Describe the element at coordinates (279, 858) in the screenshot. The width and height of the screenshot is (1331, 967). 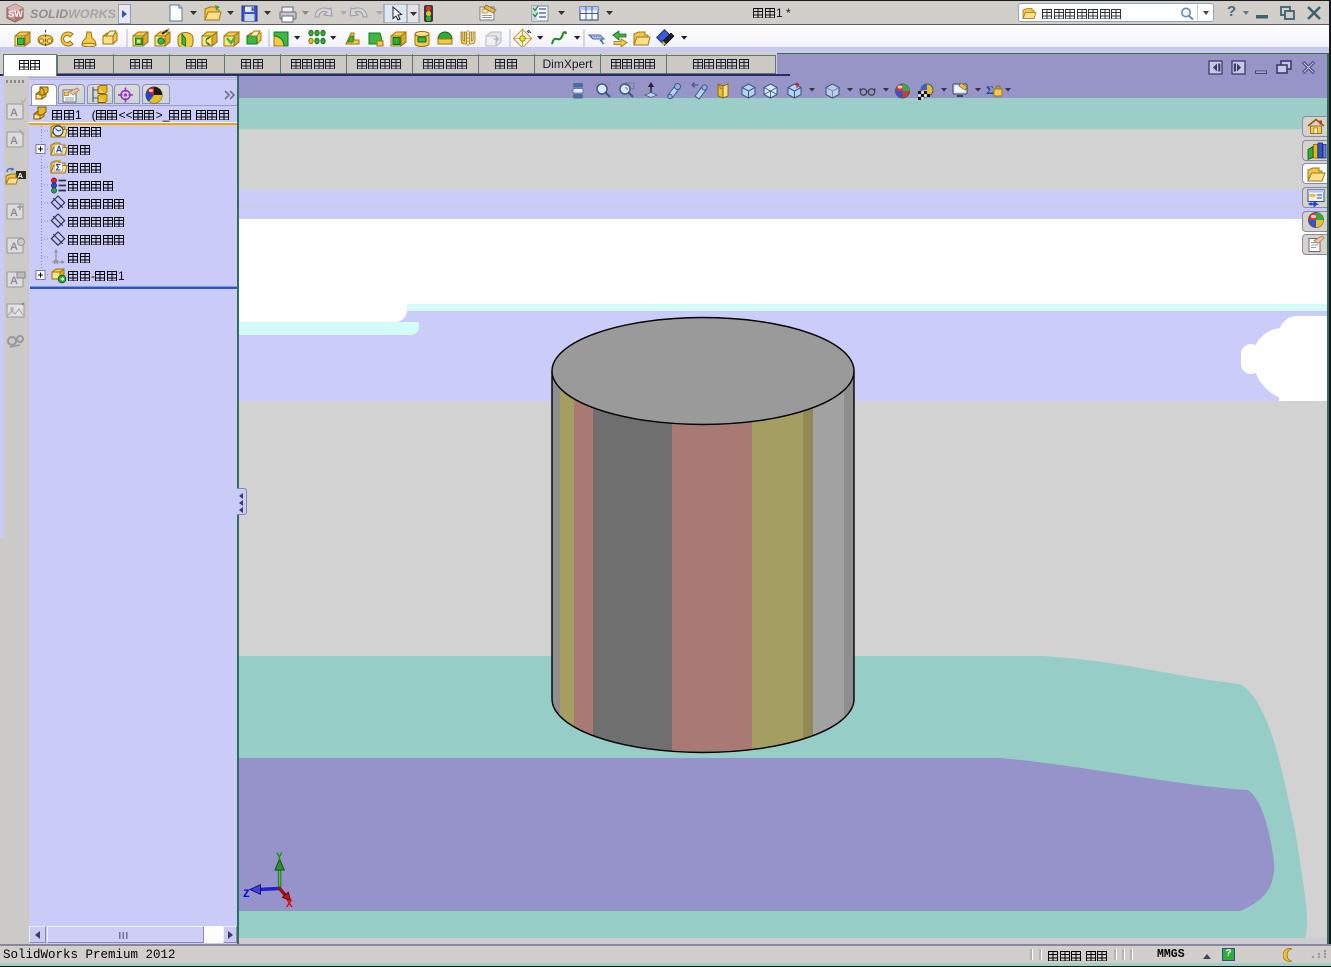
I see `svg-text: Y` at that location.